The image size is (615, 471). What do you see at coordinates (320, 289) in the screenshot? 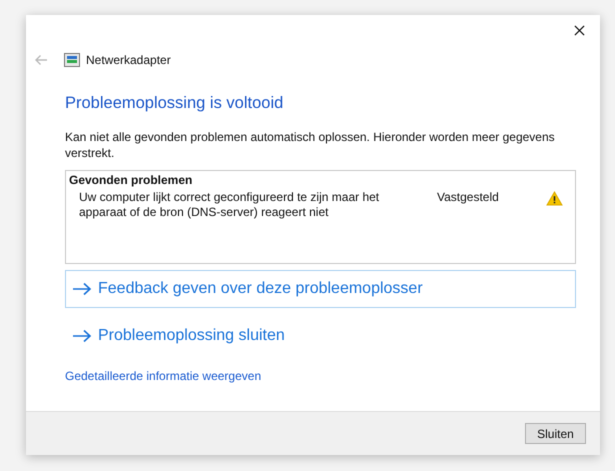
I see `action-link: Feedback geven over deze probleemoplosser` at bounding box center [320, 289].